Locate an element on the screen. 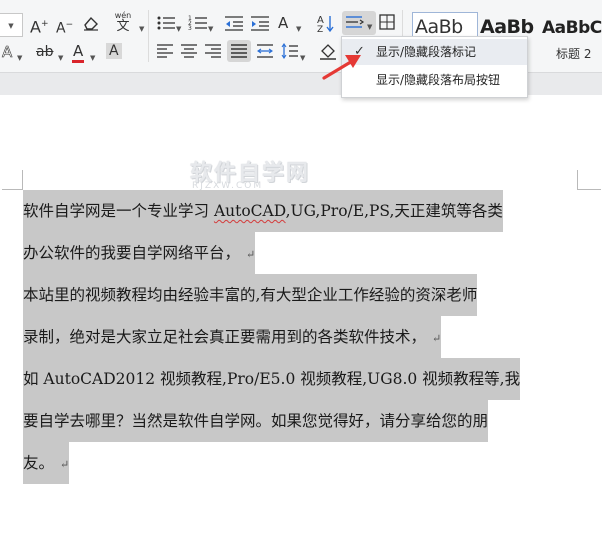 The width and height of the screenshot is (602, 546). watermark-logo: 软件自学网 RJZXW.COM is located at coordinates (265, 175).